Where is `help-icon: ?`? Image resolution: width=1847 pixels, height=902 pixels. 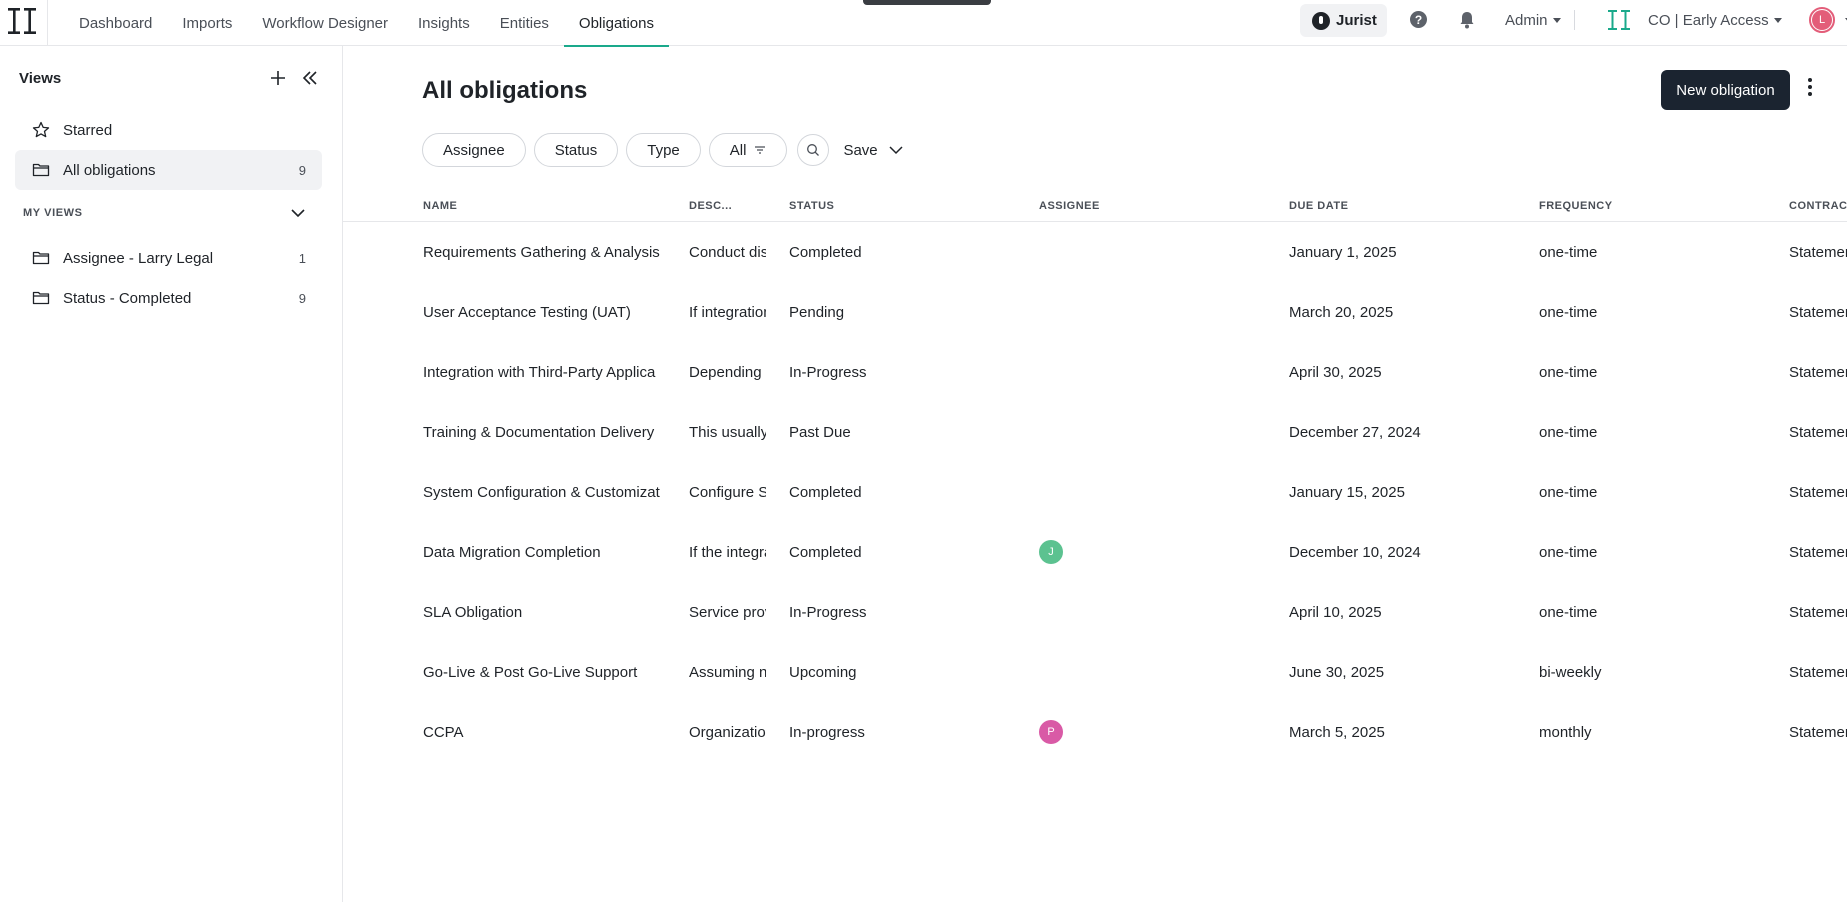 help-icon: ? is located at coordinates (1418, 19).